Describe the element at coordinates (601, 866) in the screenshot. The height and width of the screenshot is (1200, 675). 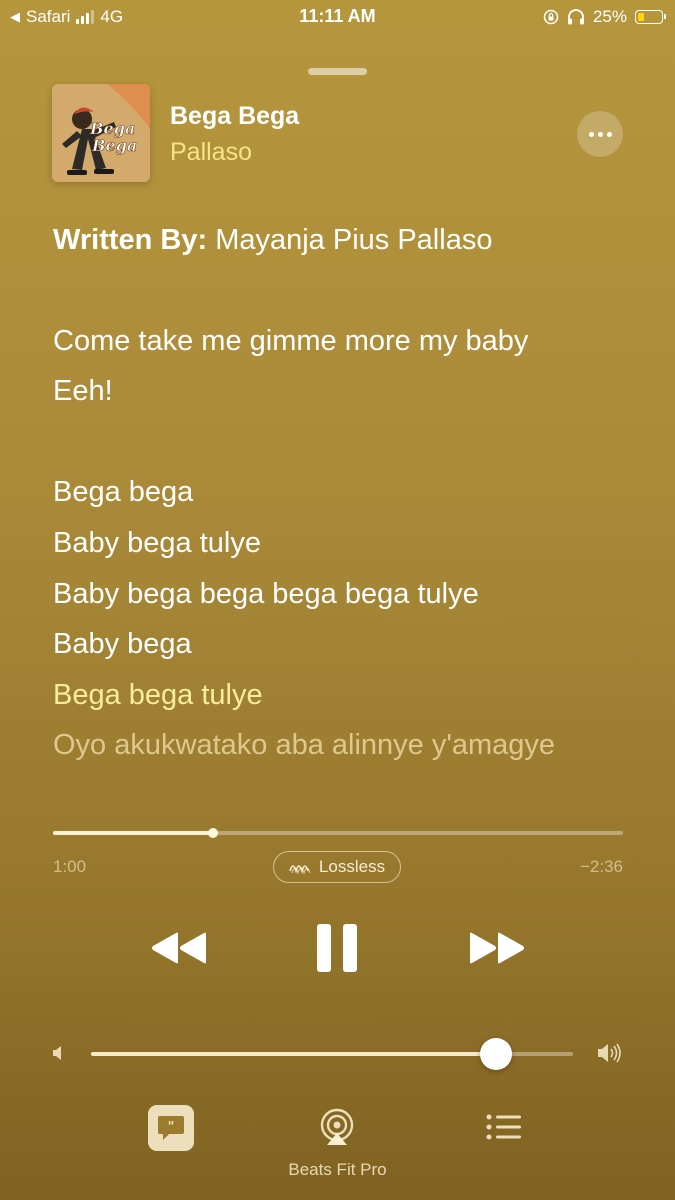
I see `remaining-time: −2:36` at that location.